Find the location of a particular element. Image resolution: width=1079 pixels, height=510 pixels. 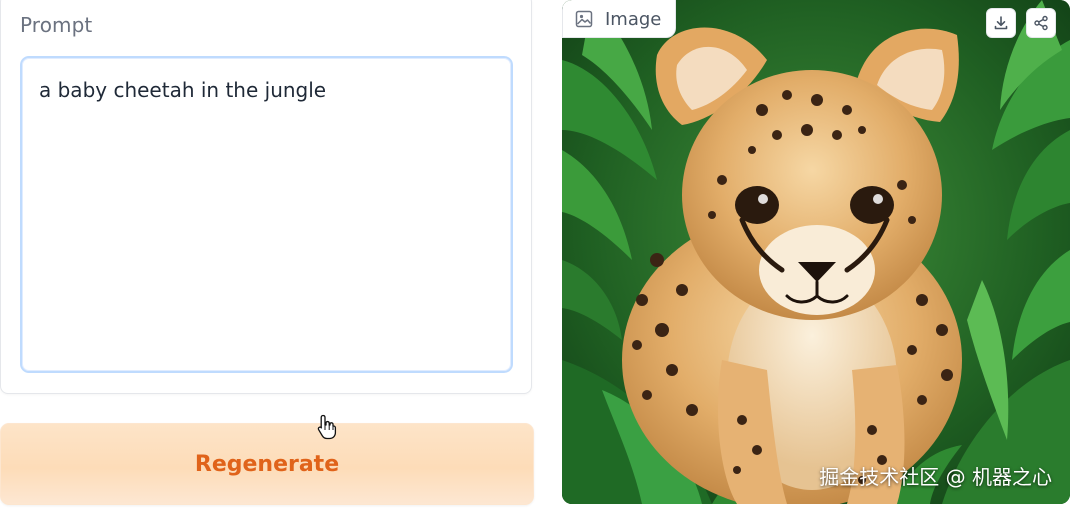

download-icon is located at coordinates (1001, 23).